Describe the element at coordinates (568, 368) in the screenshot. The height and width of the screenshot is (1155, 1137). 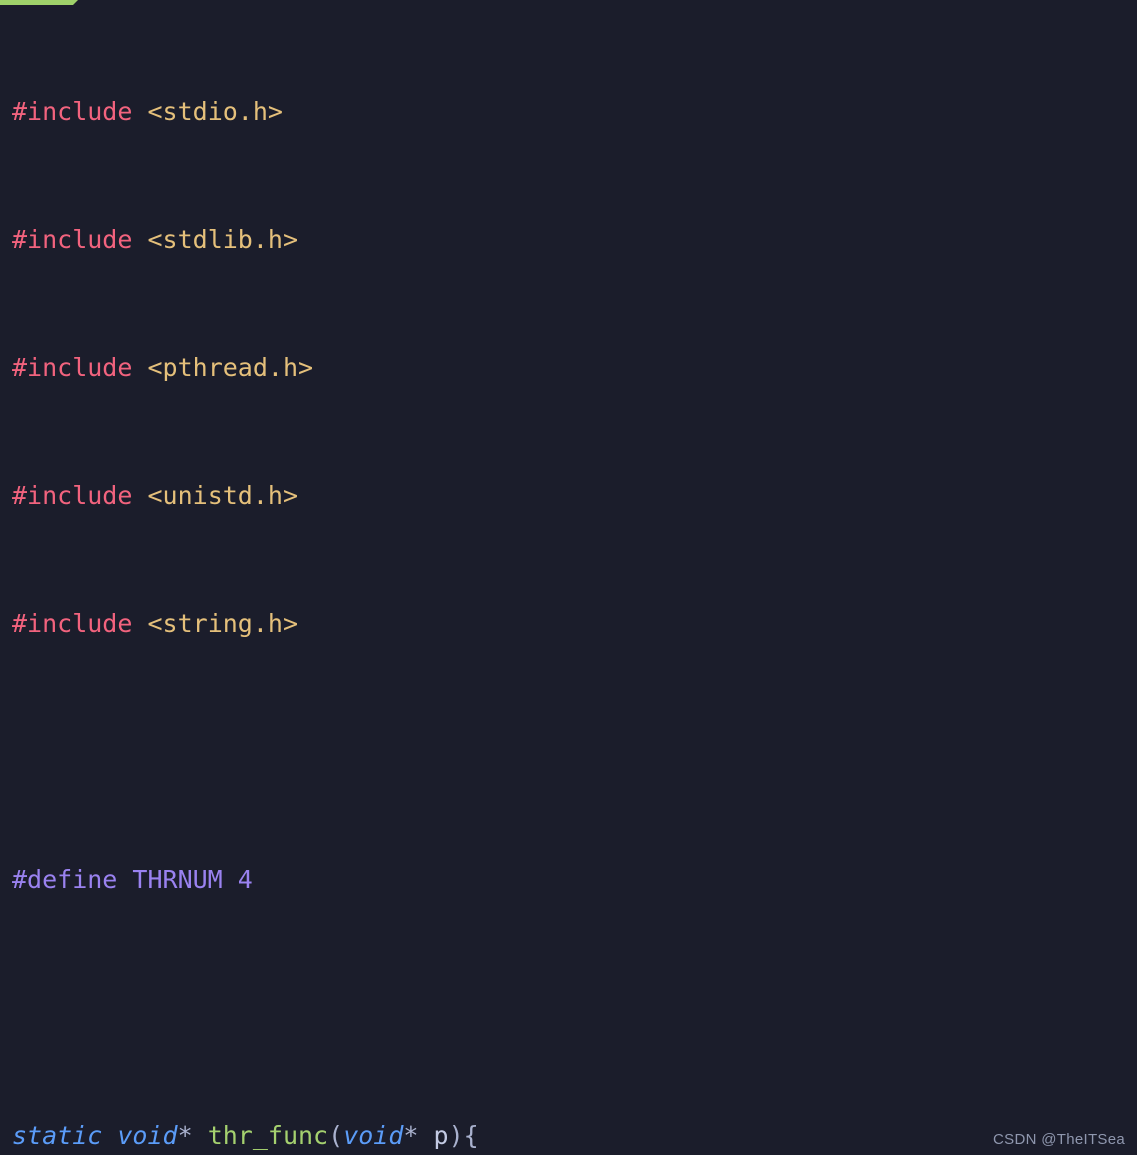
I see `code-line: #include <pthread.h>` at that location.